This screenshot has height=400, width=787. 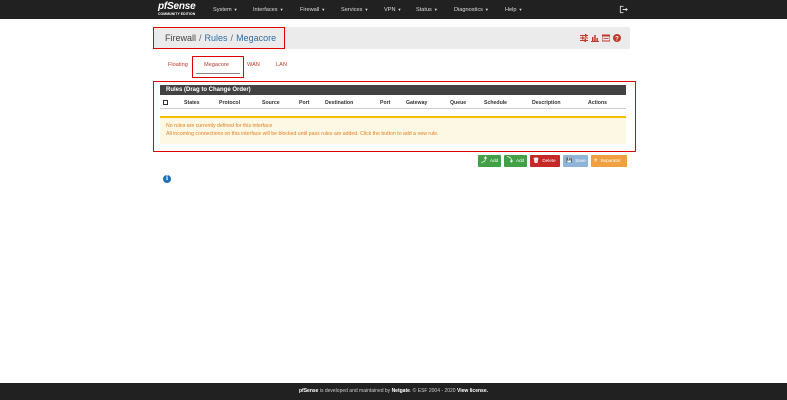 I want to click on menu-diagnostics: Diagnostics ▼, so click(x=471, y=10).